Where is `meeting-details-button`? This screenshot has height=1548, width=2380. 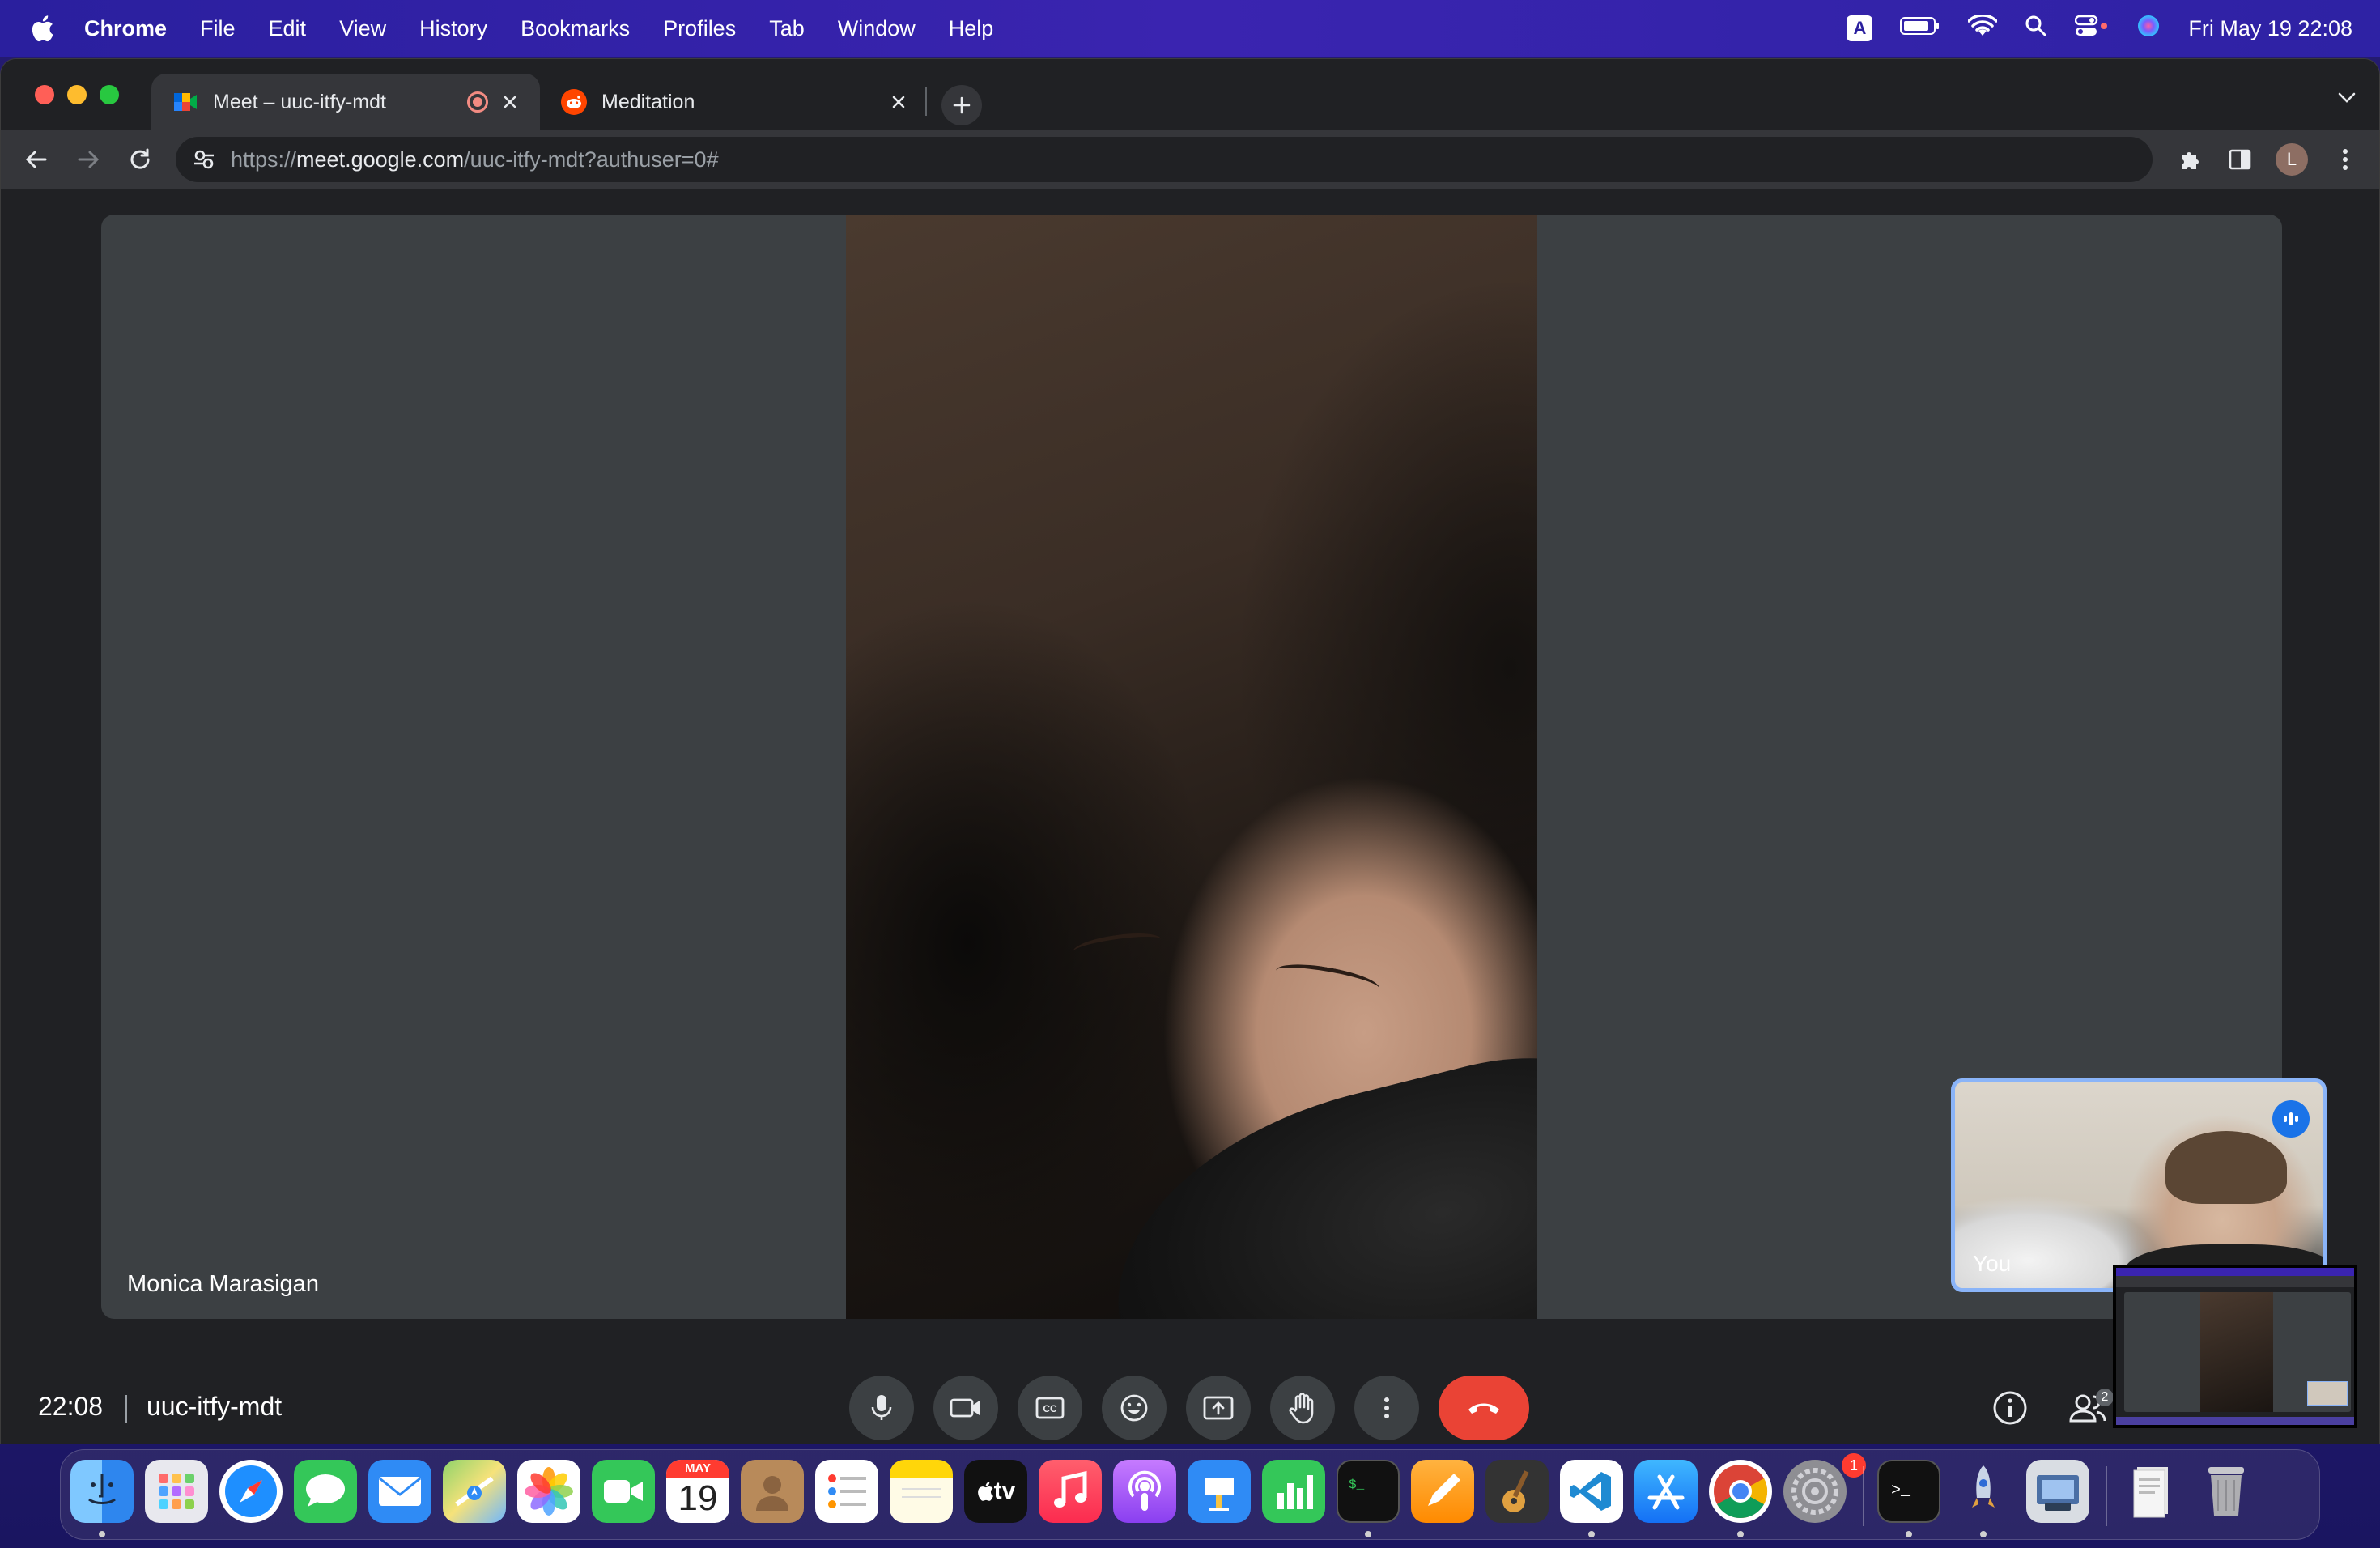
meeting-details-button is located at coordinates (2010, 1408).